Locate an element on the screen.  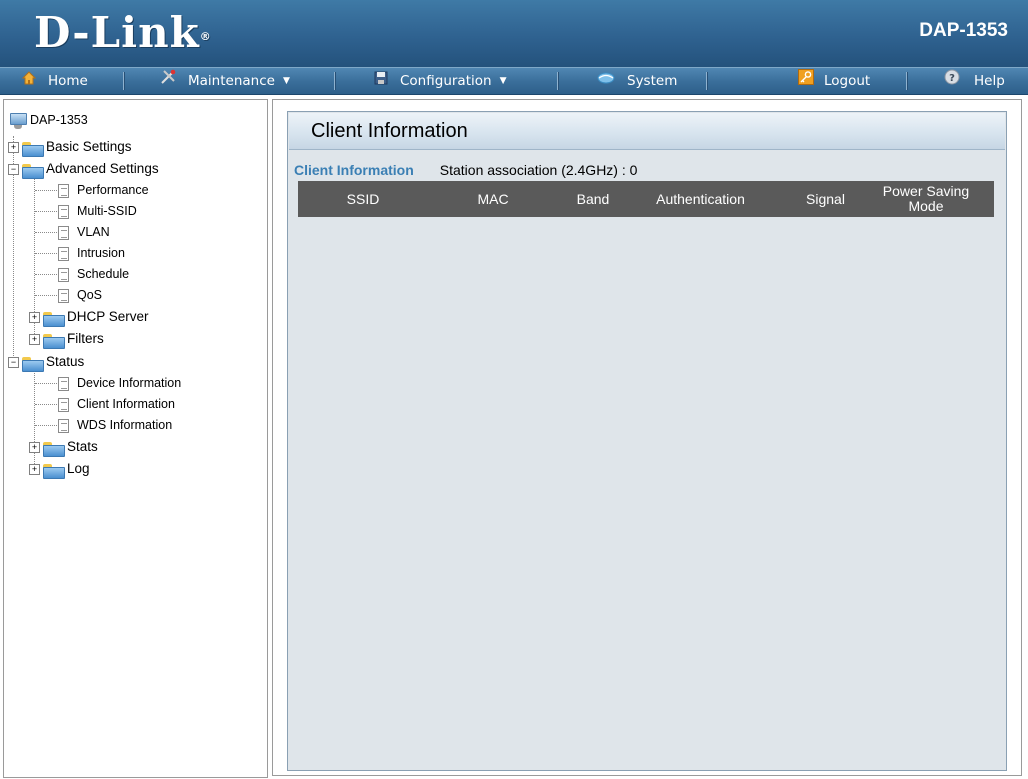
tree-item-qos: QoS is located at coordinates (80, 295).